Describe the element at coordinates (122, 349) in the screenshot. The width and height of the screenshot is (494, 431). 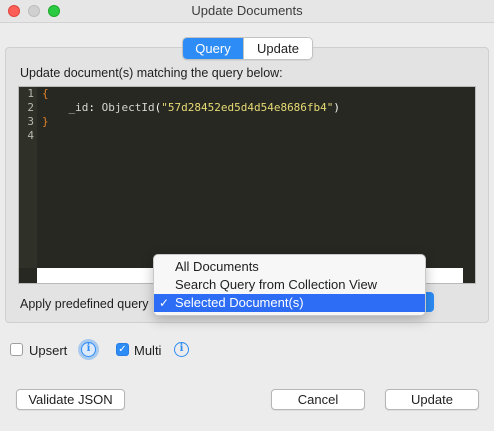
I see `multi-checkbox: ✓` at that location.